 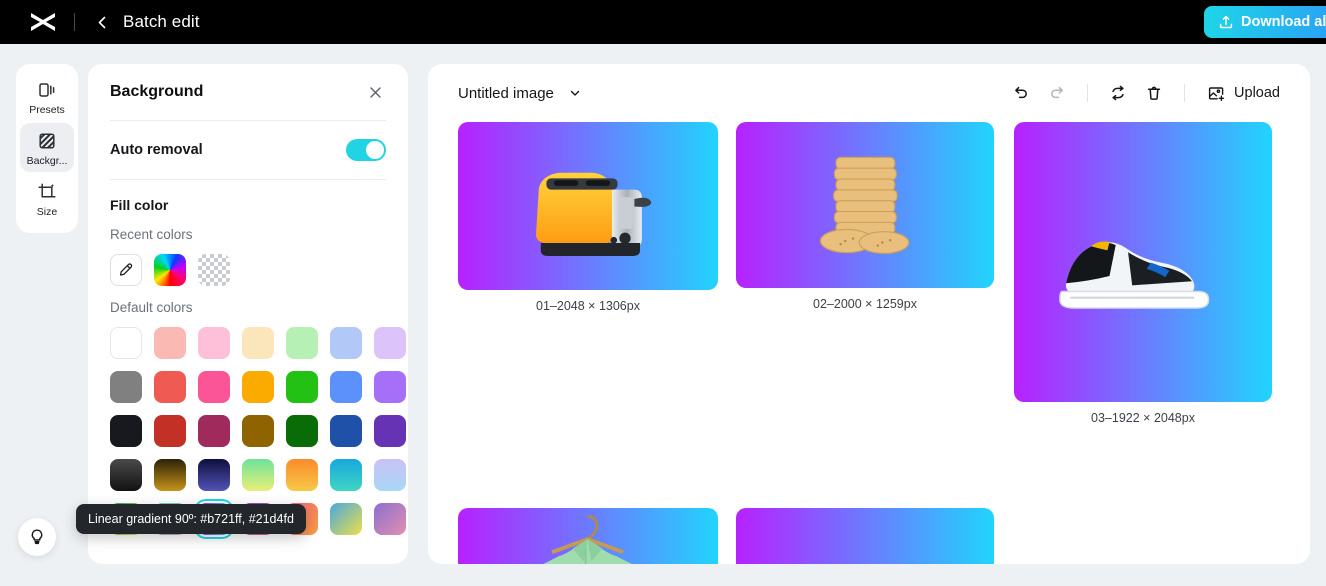 I want to click on background-icon, so click(x=47, y=141).